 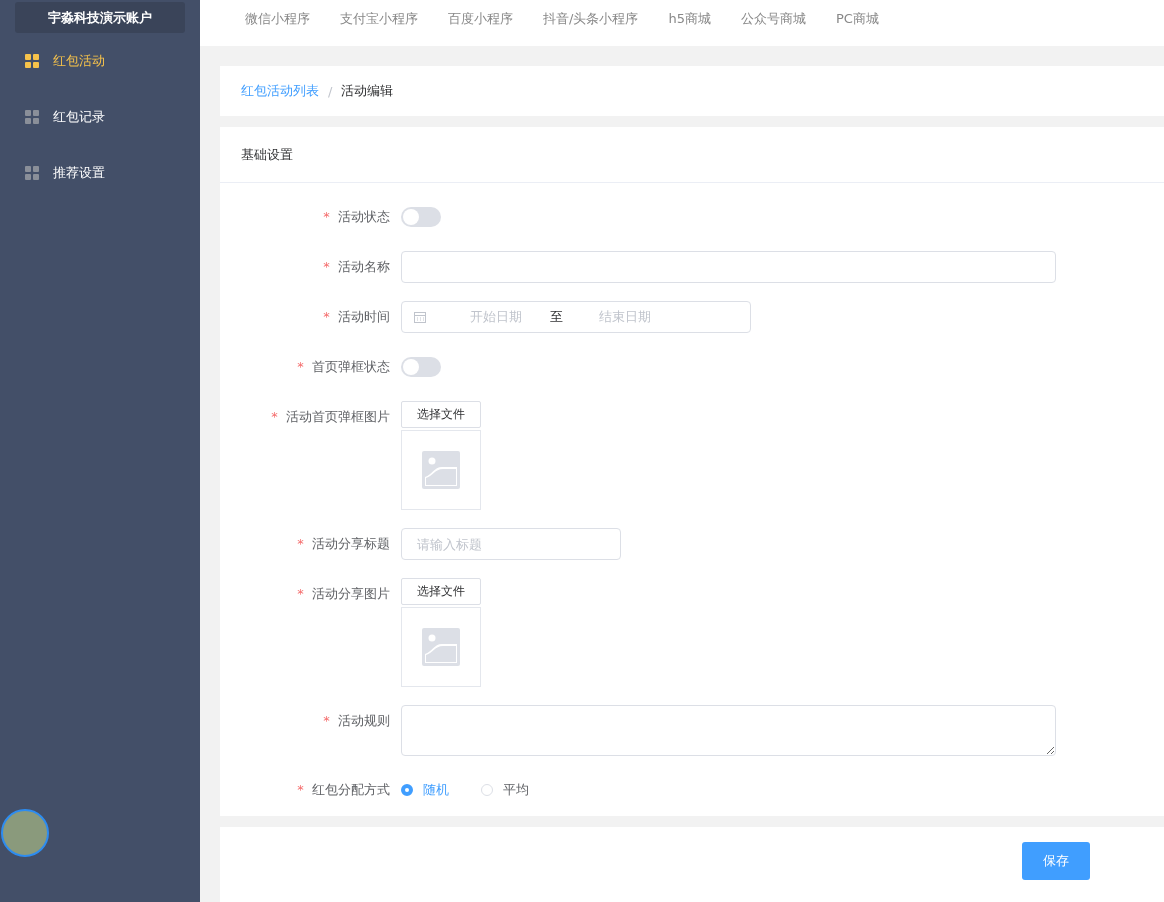 What do you see at coordinates (689, 19) in the screenshot?
I see `top-nav-link: h5商城` at bounding box center [689, 19].